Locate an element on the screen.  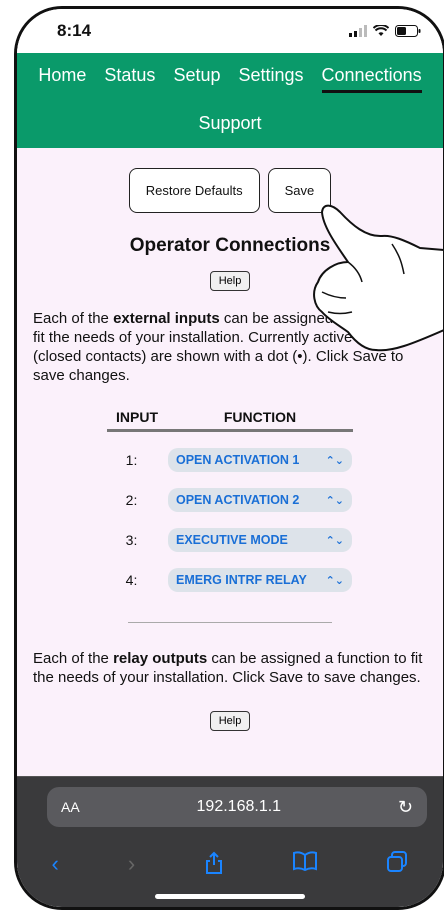
relay-bold: relay outputs is located at coordinates (160, 658).